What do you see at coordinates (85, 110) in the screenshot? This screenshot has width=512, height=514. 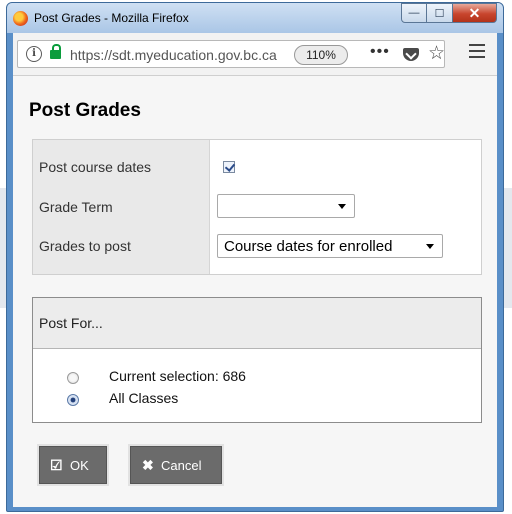 I see `page-title: Post Grades` at bounding box center [85, 110].